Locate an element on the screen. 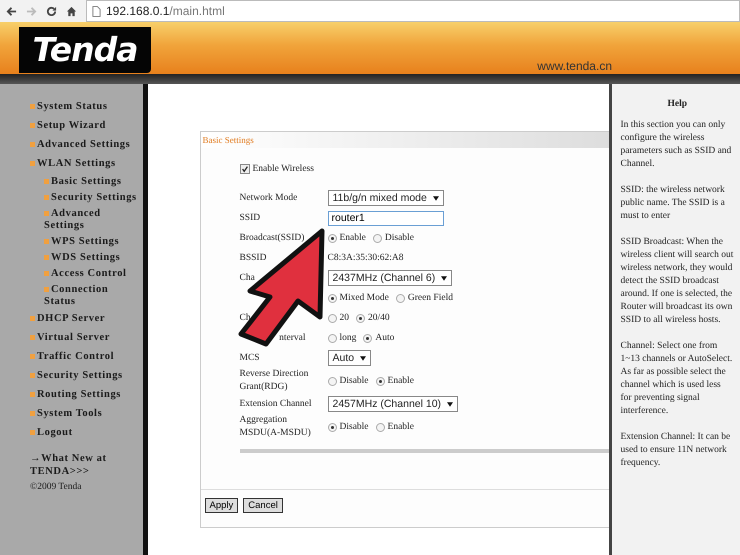 The image size is (740, 555). nav-item: Virtual Server is located at coordinates (86, 338).